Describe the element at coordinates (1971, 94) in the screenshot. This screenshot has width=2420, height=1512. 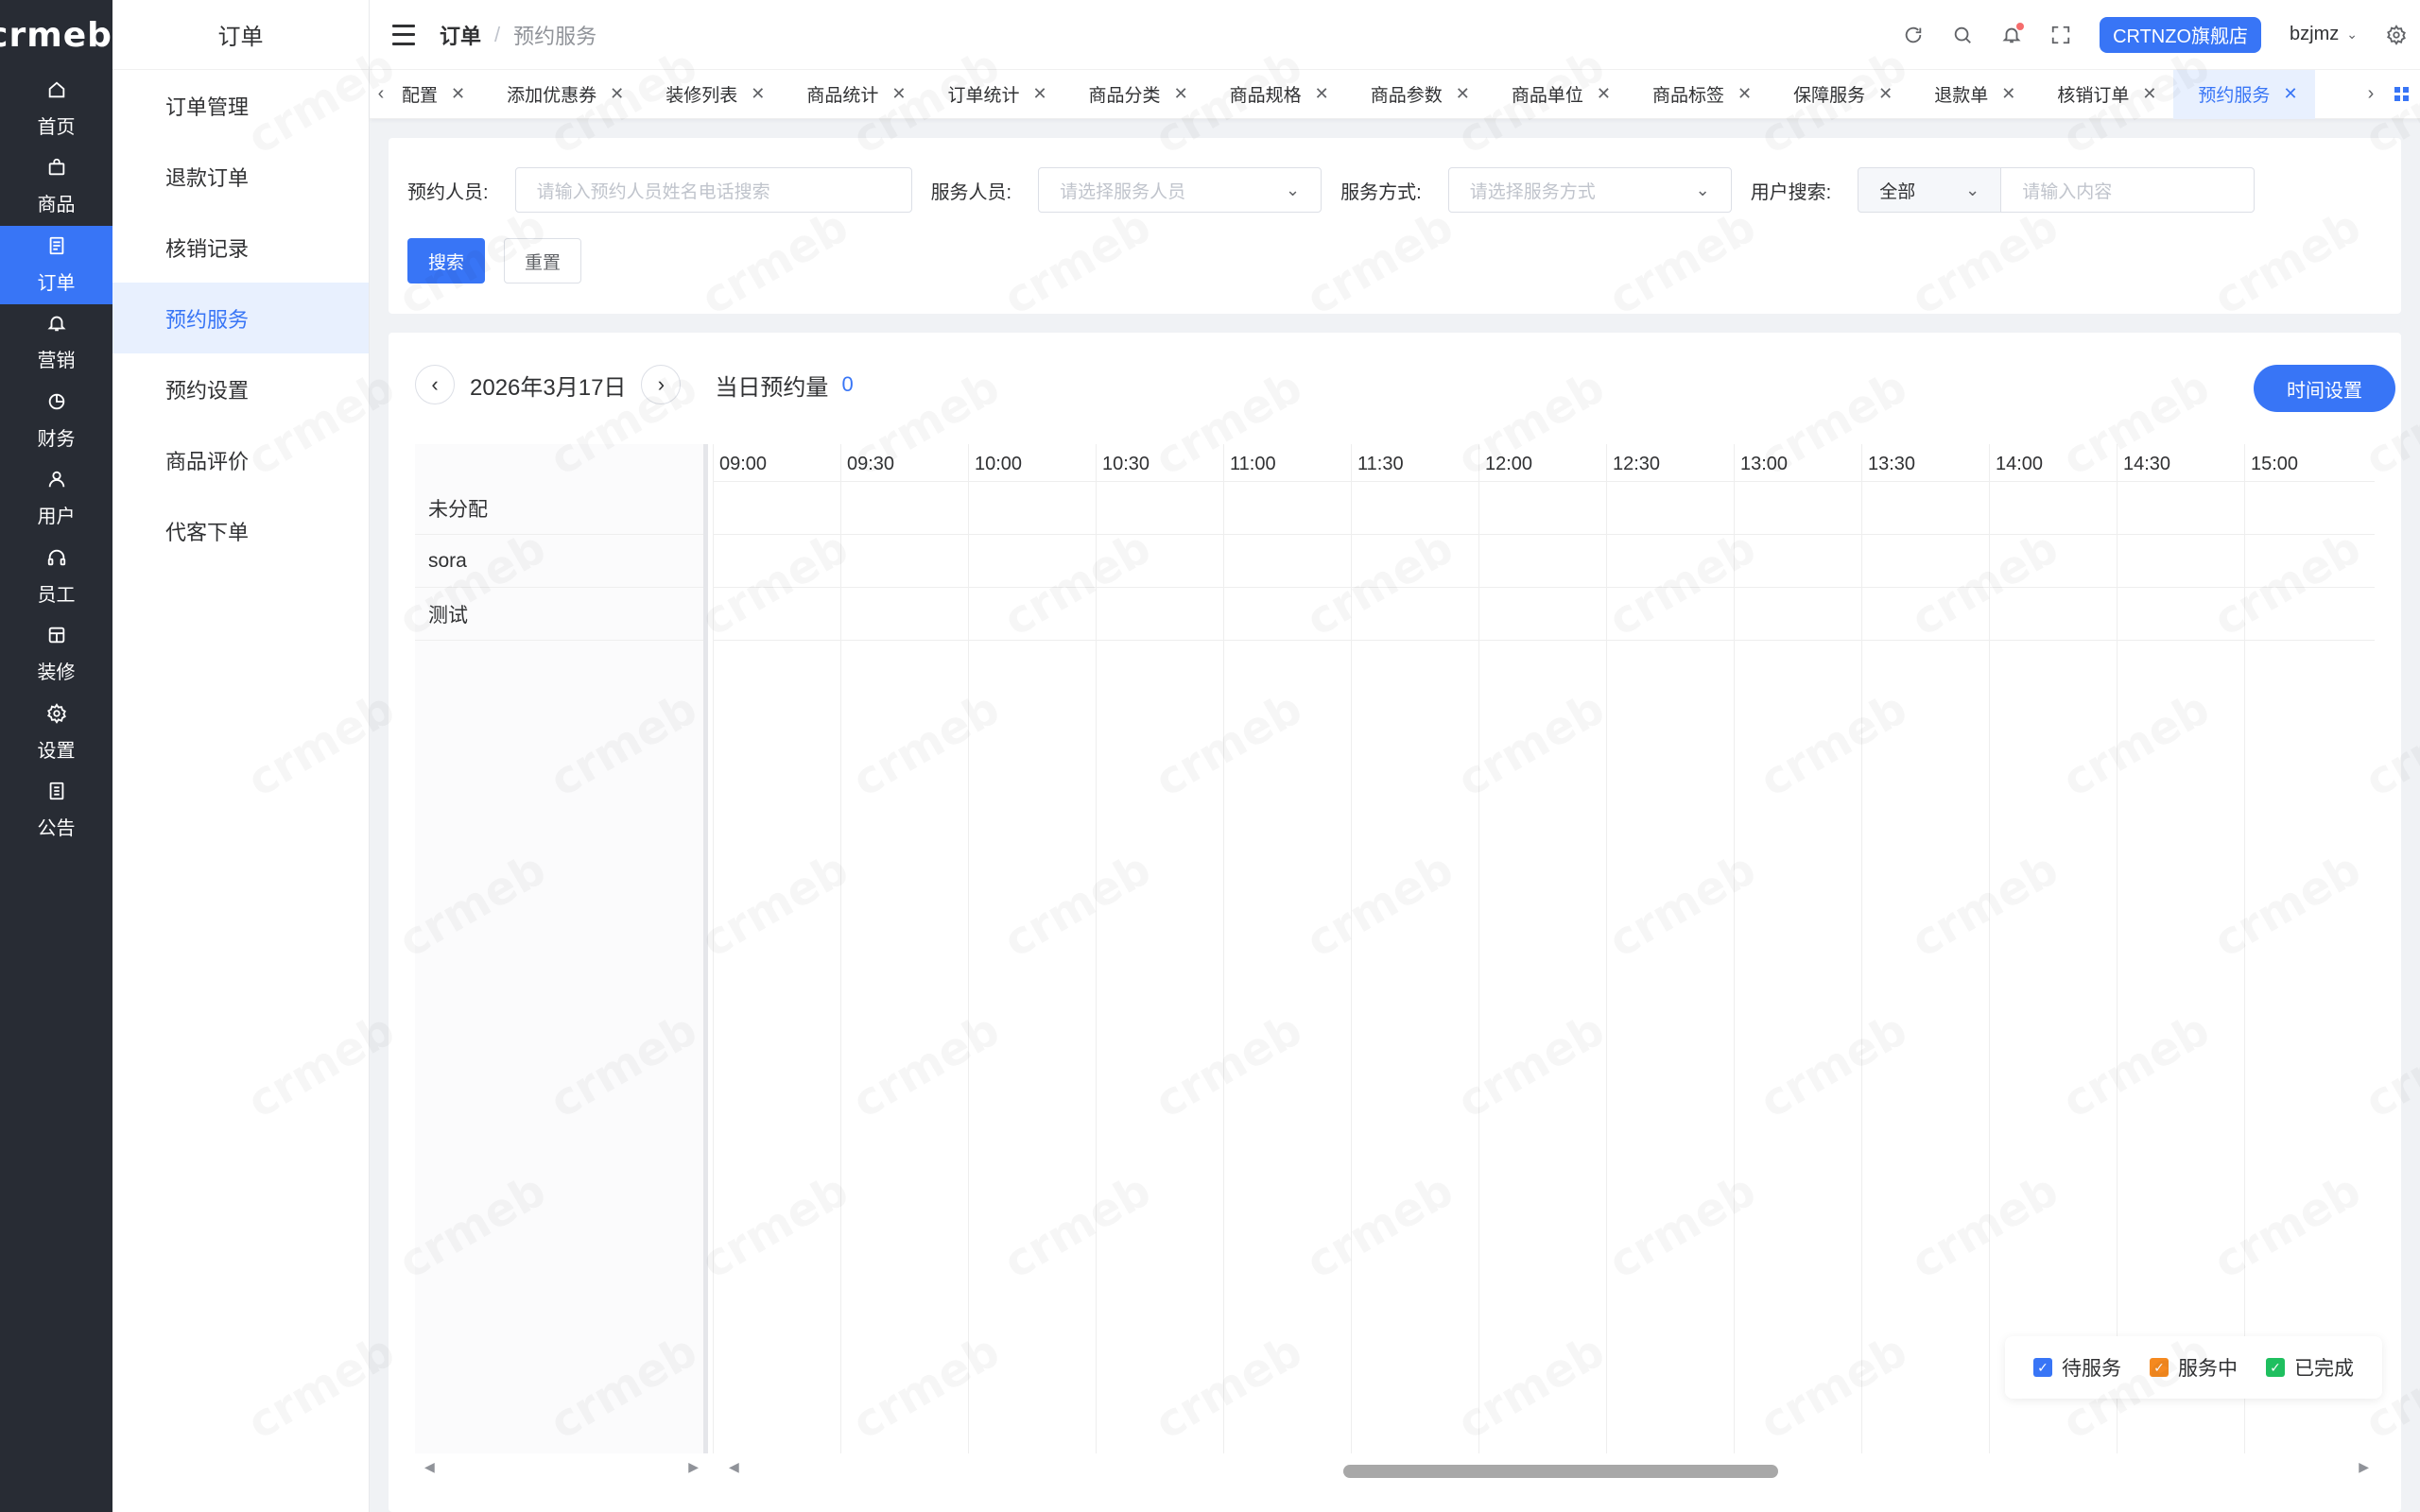
I see `tab-11: 退款单 ✕` at that location.